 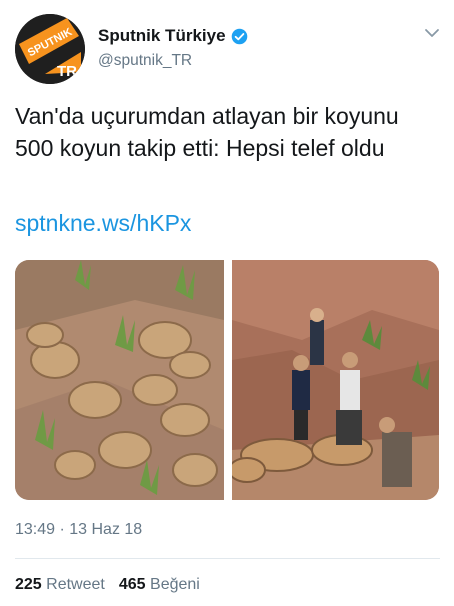 I want to click on display-name-row: Sputnik Türkiye, so click(x=173, y=36).